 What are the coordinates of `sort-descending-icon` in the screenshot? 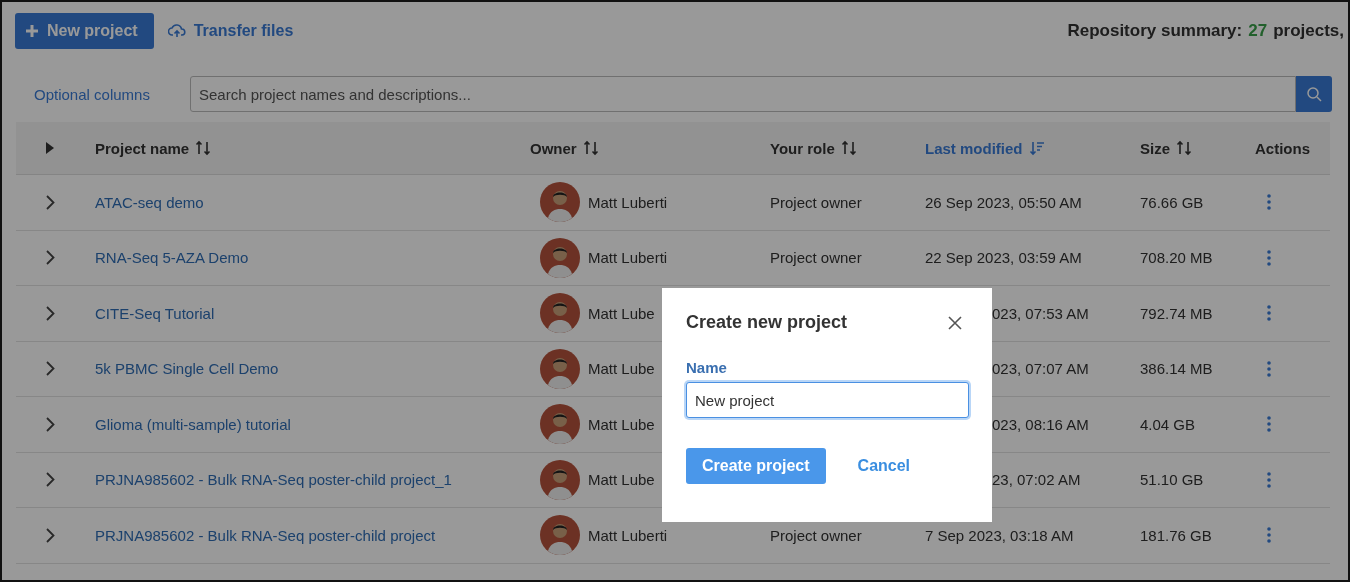 It's located at (1036, 148).